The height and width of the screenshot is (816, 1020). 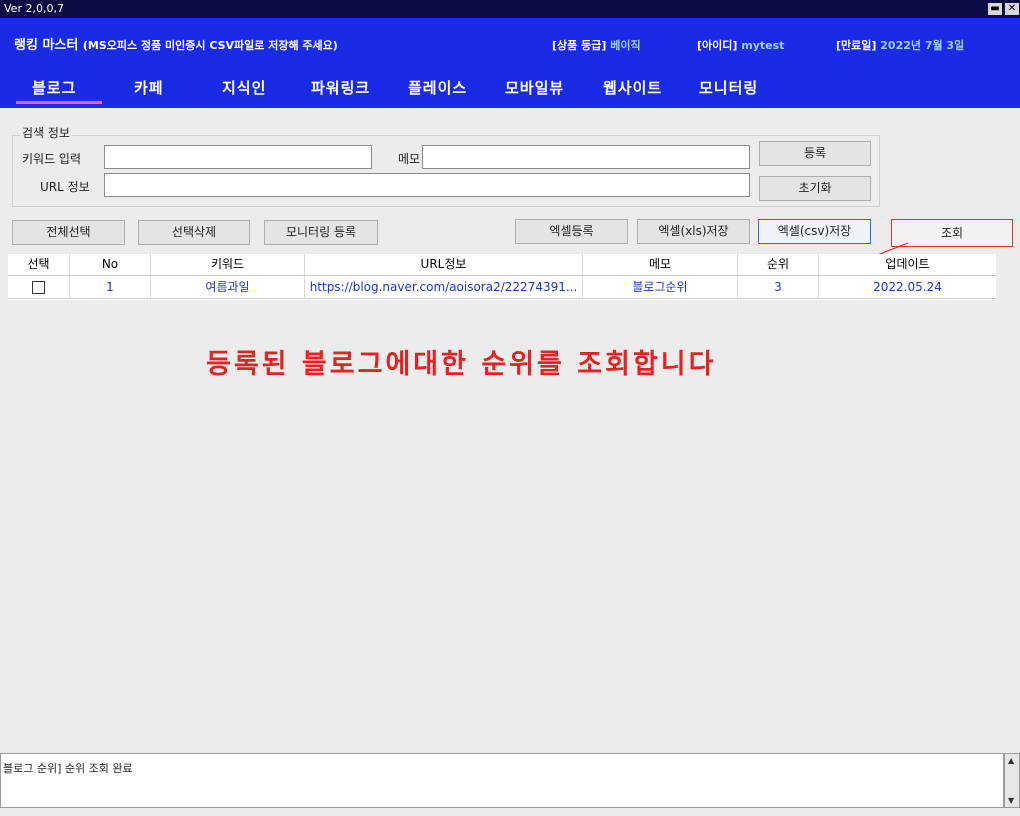 What do you see at coordinates (59, 102) in the screenshot?
I see `active-tab-indicator` at bounding box center [59, 102].